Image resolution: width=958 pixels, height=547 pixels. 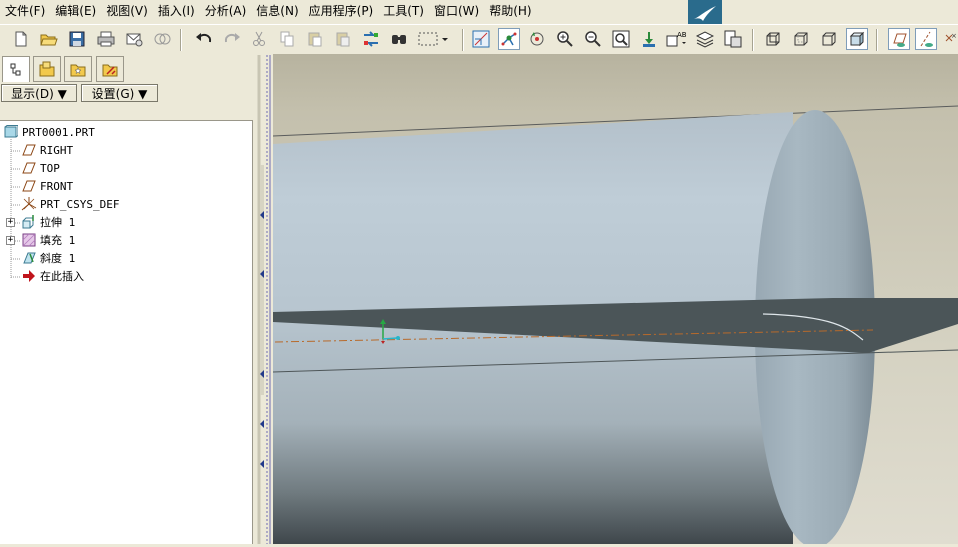 What do you see at coordinates (162, 39) in the screenshot?
I see `send-link-icon` at bounding box center [162, 39].